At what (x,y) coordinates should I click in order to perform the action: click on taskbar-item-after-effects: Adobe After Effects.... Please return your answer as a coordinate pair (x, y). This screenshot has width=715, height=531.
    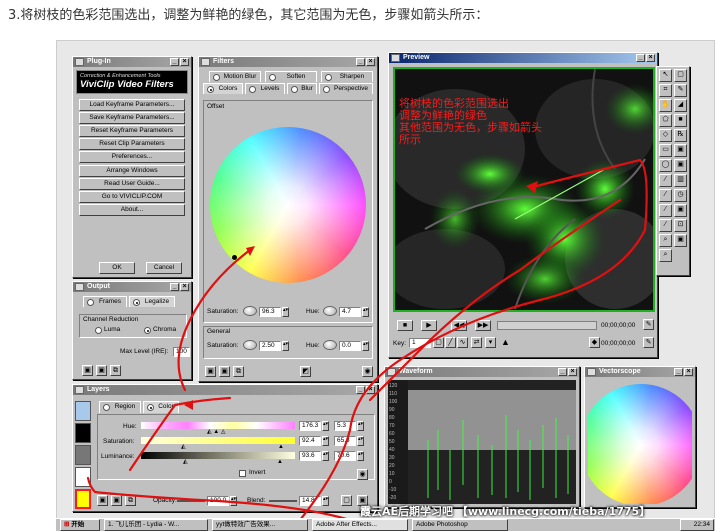
    Looking at the image, I should click on (360, 525).